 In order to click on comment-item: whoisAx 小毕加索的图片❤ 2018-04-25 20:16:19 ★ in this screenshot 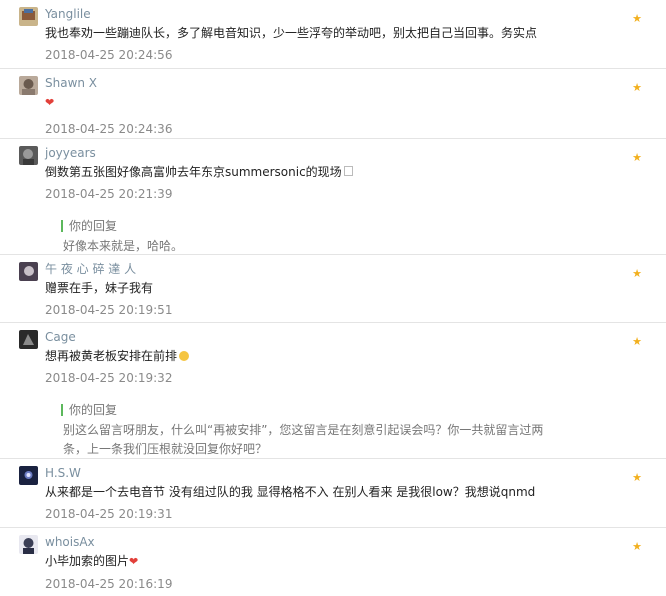, I will do `click(333, 562)`.